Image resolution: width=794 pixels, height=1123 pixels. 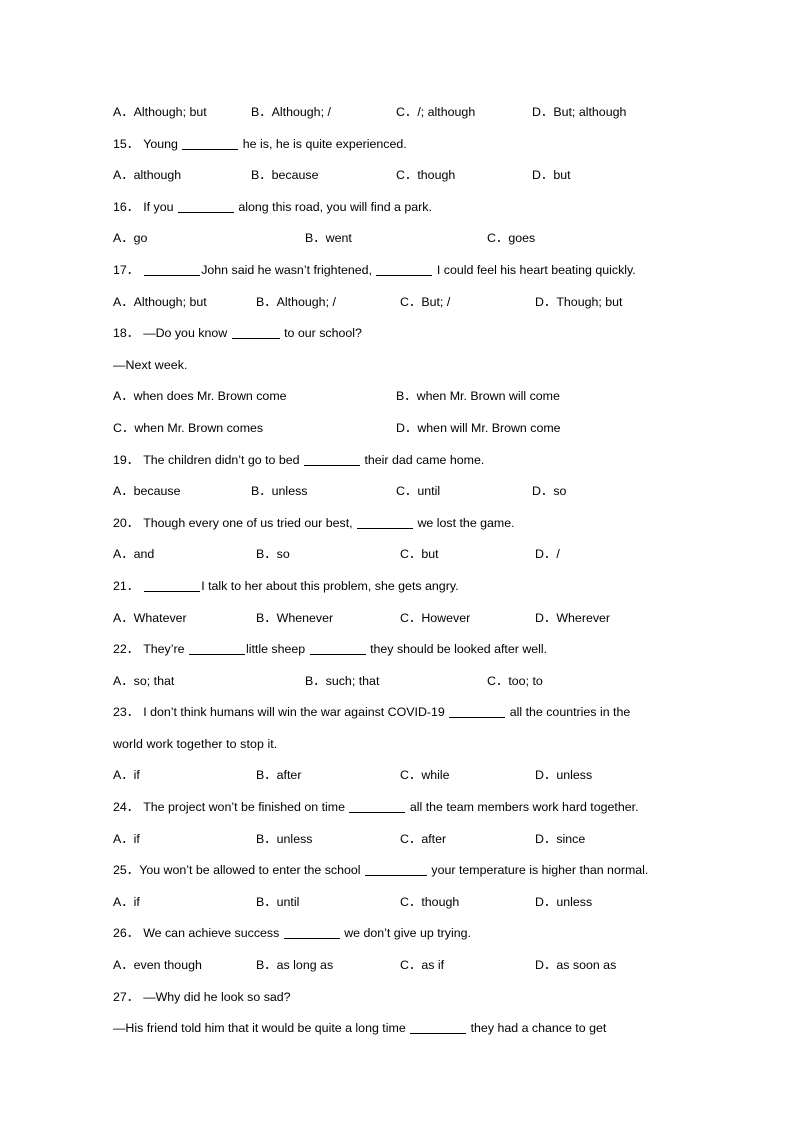 What do you see at coordinates (126, 933) in the screenshot?
I see `question-number: 26．` at bounding box center [126, 933].